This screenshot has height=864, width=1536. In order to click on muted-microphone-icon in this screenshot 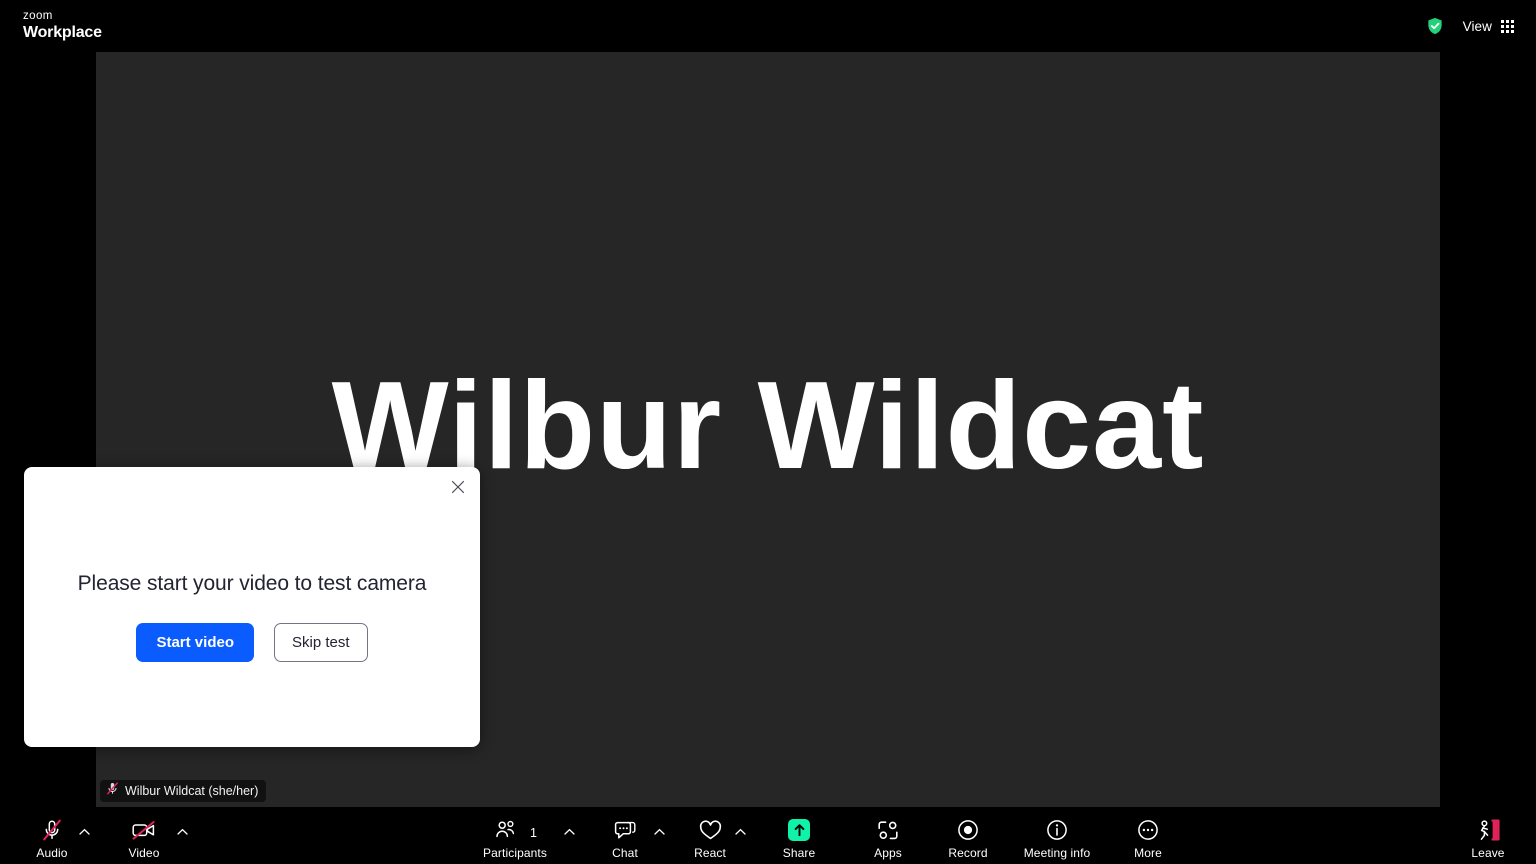, I will do `click(112, 791)`.